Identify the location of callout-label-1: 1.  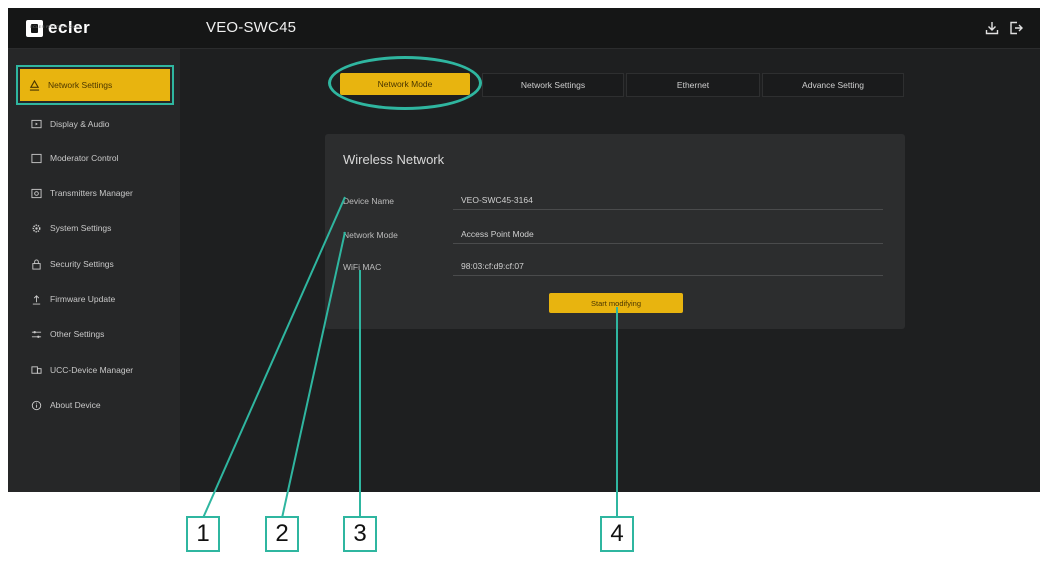
(203, 534).